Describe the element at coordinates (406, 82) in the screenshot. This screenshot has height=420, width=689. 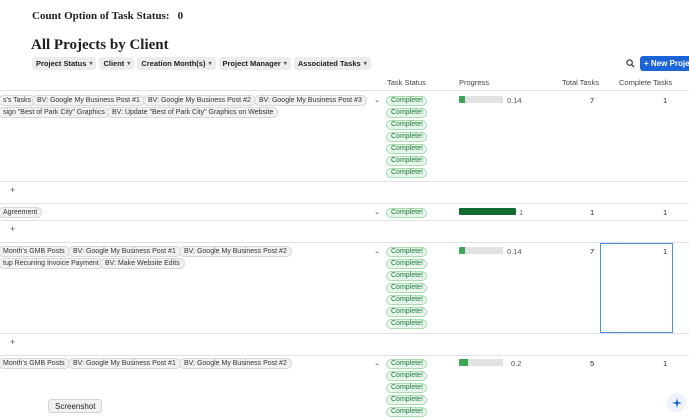
I see `column-header-task-status: Task Status` at that location.